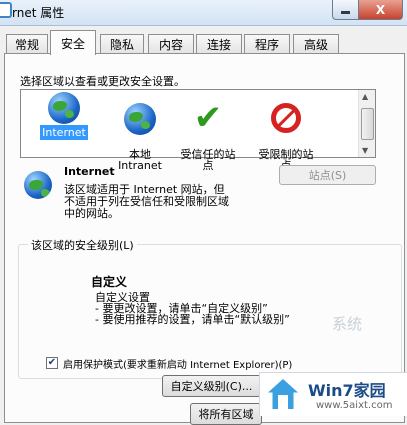 This screenshot has height=425, width=407. I want to click on internet-globe-icon, so click(64, 108).